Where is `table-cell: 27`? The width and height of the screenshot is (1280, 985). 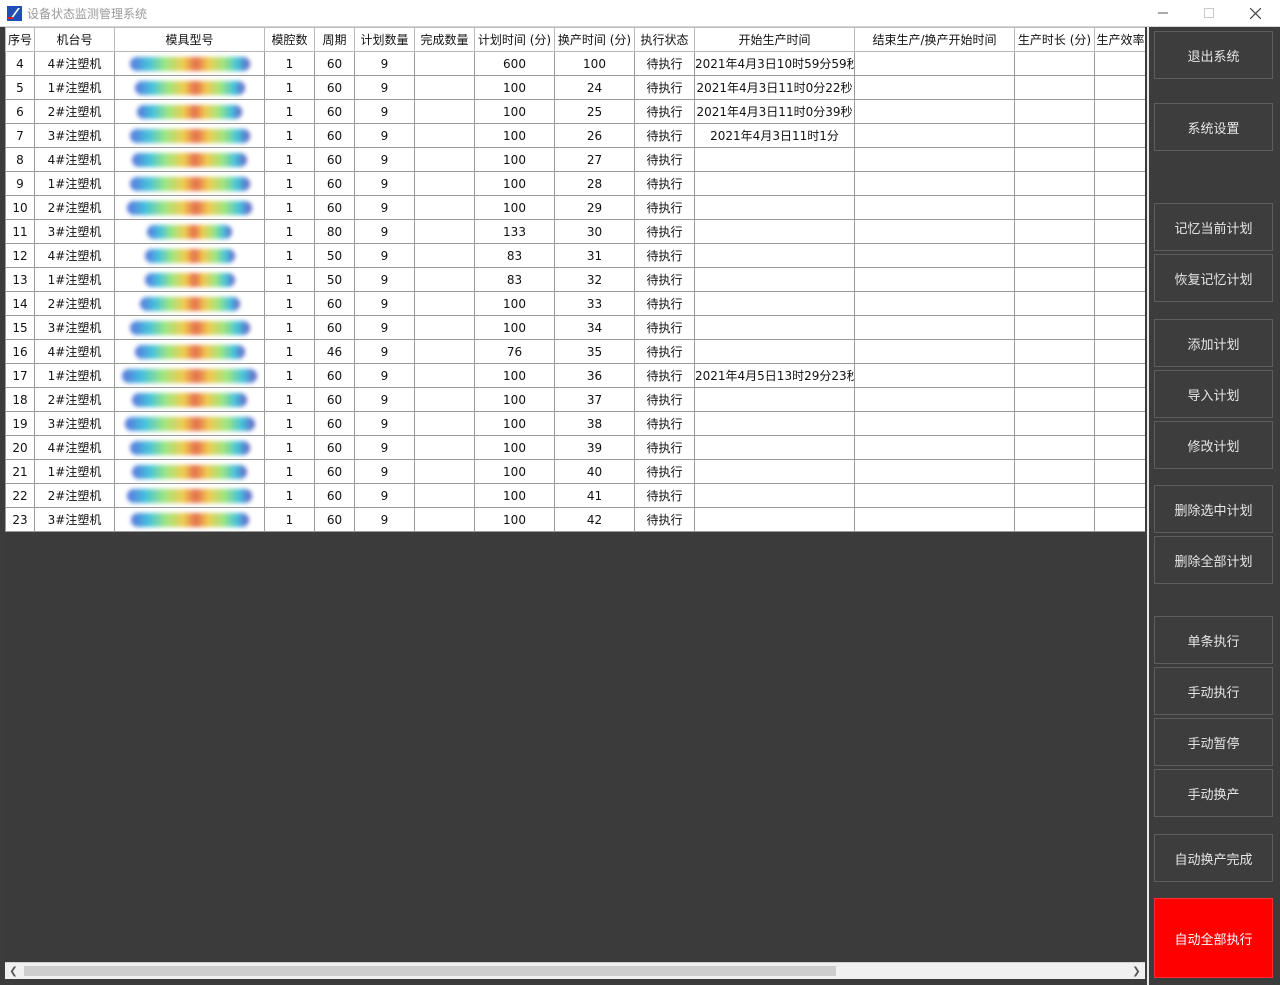
table-cell: 27 is located at coordinates (594, 159).